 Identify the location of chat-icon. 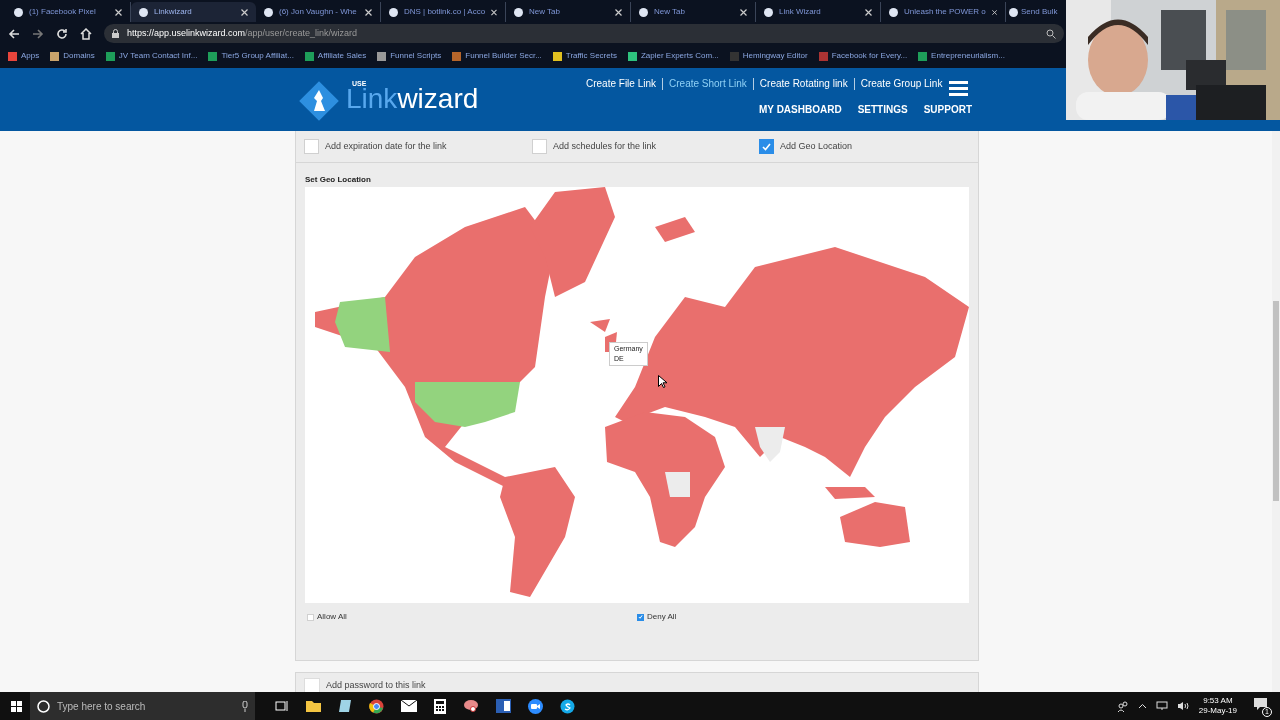
(567, 706).